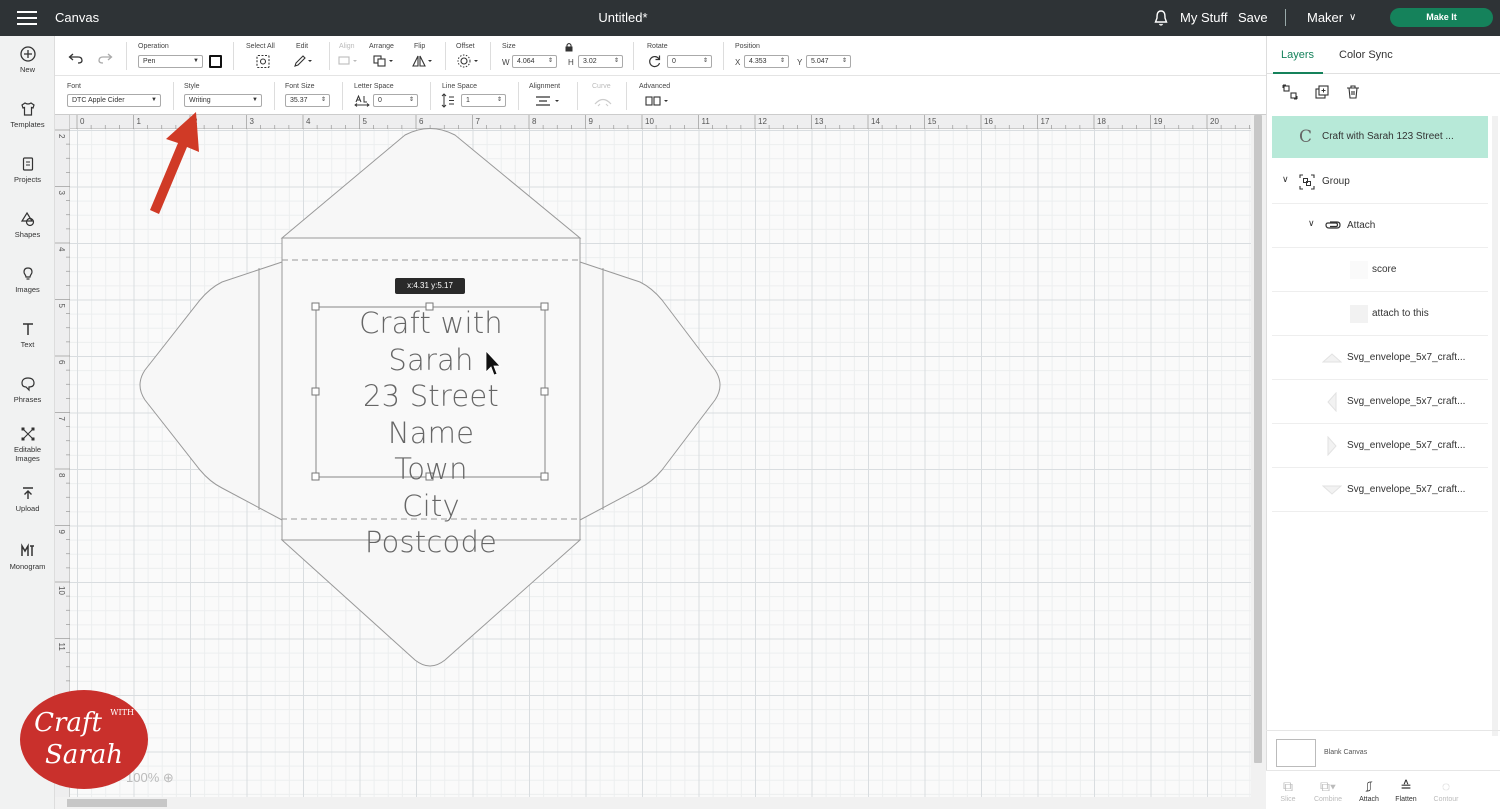 This screenshot has width=1500, height=809. Describe the element at coordinates (660, 803) in the screenshot. I see `horizontal-scrollbar` at that location.